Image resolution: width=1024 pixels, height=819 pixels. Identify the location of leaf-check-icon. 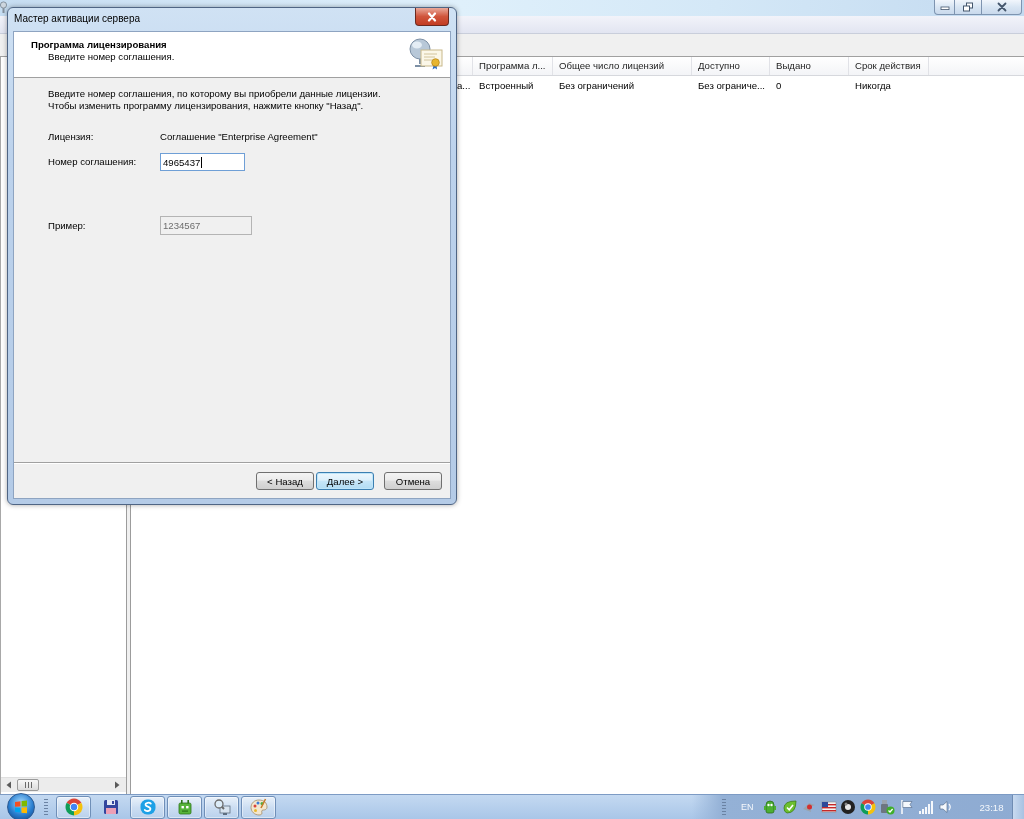
(789, 807).